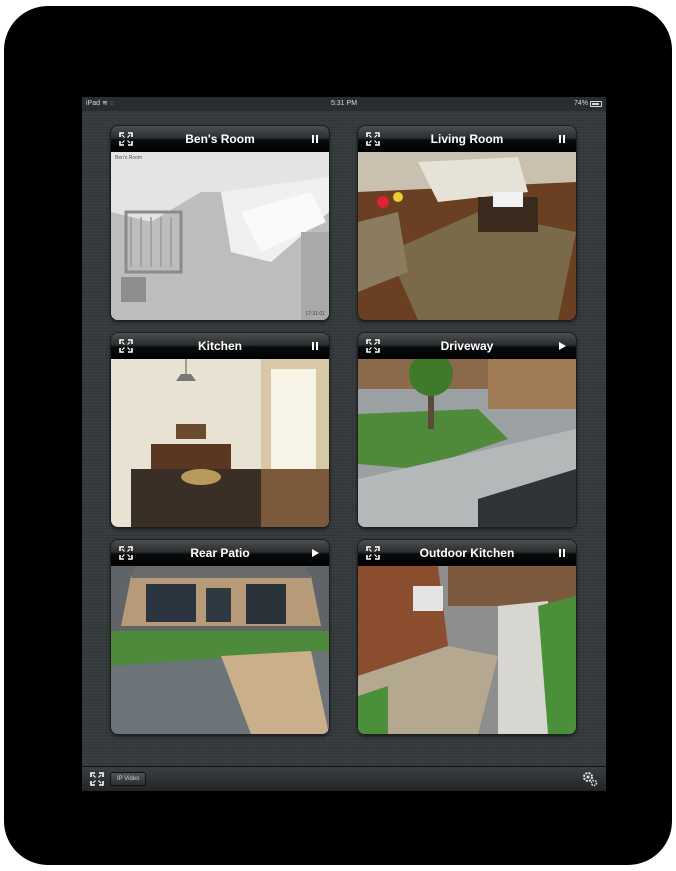 The height and width of the screenshot is (871, 676). I want to click on feed-overlay-time: 17:31:01, so click(315, 314).